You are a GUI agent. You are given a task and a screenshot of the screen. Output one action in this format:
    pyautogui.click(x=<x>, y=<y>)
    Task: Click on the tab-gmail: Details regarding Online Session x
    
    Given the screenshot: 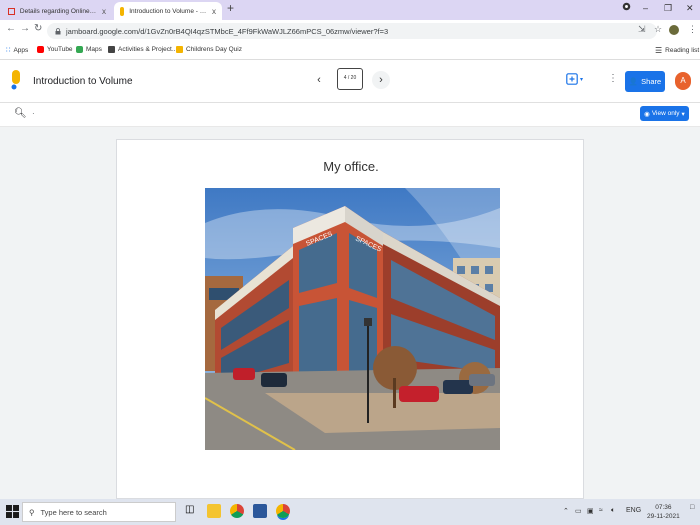 What is the action you would take?
    pyautogui.click(x=57, y=11)
    